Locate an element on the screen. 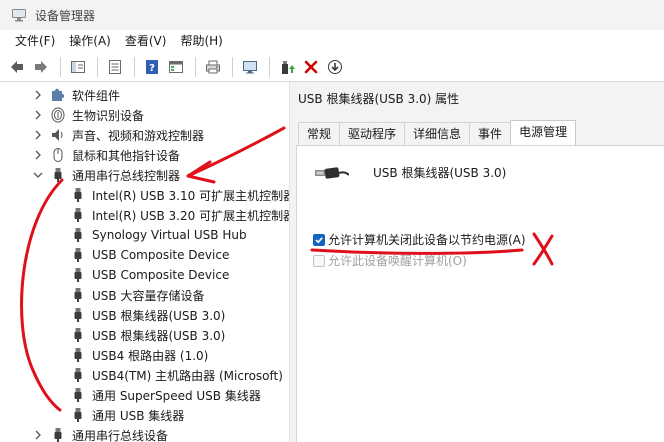 The image size is (664, 442). tree-device-item: USB4 根路由器 (1.0) is located at coordinates (139, 355).